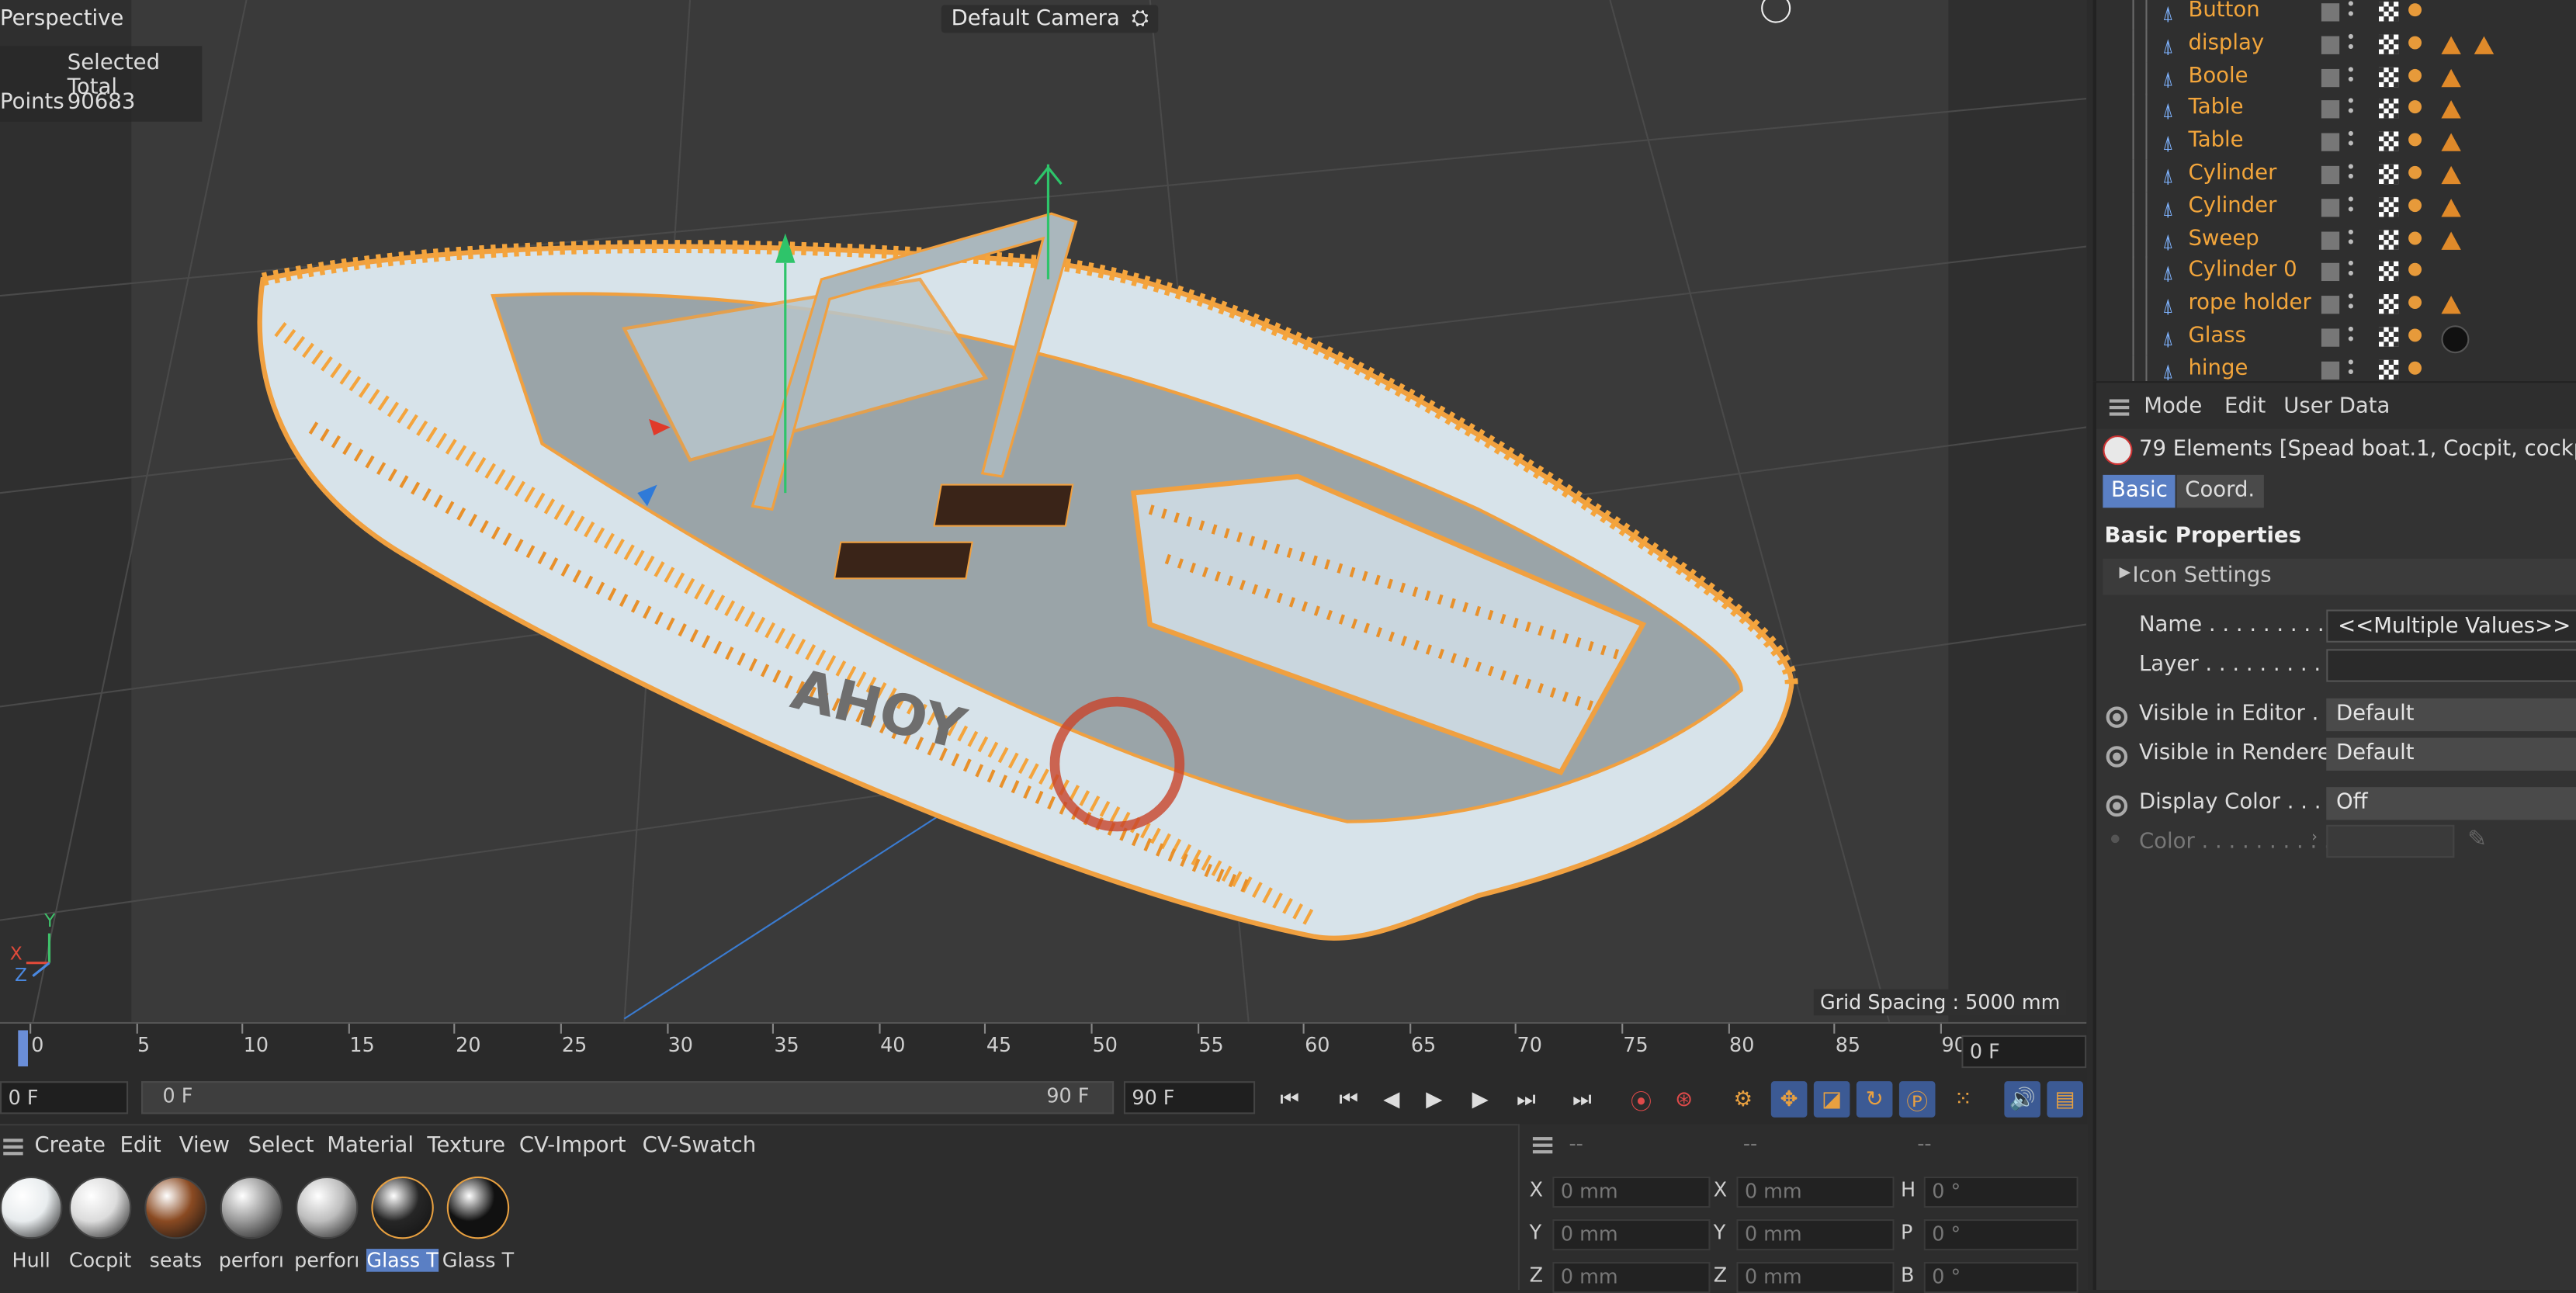 This screenshot has width=2576, height=1293. I want to click on eyedropper-icon: ✎, so click(2477, 840).